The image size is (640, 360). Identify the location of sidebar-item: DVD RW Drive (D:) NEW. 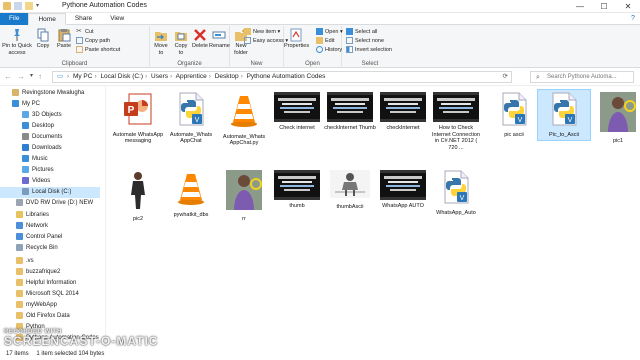
(50, 203).